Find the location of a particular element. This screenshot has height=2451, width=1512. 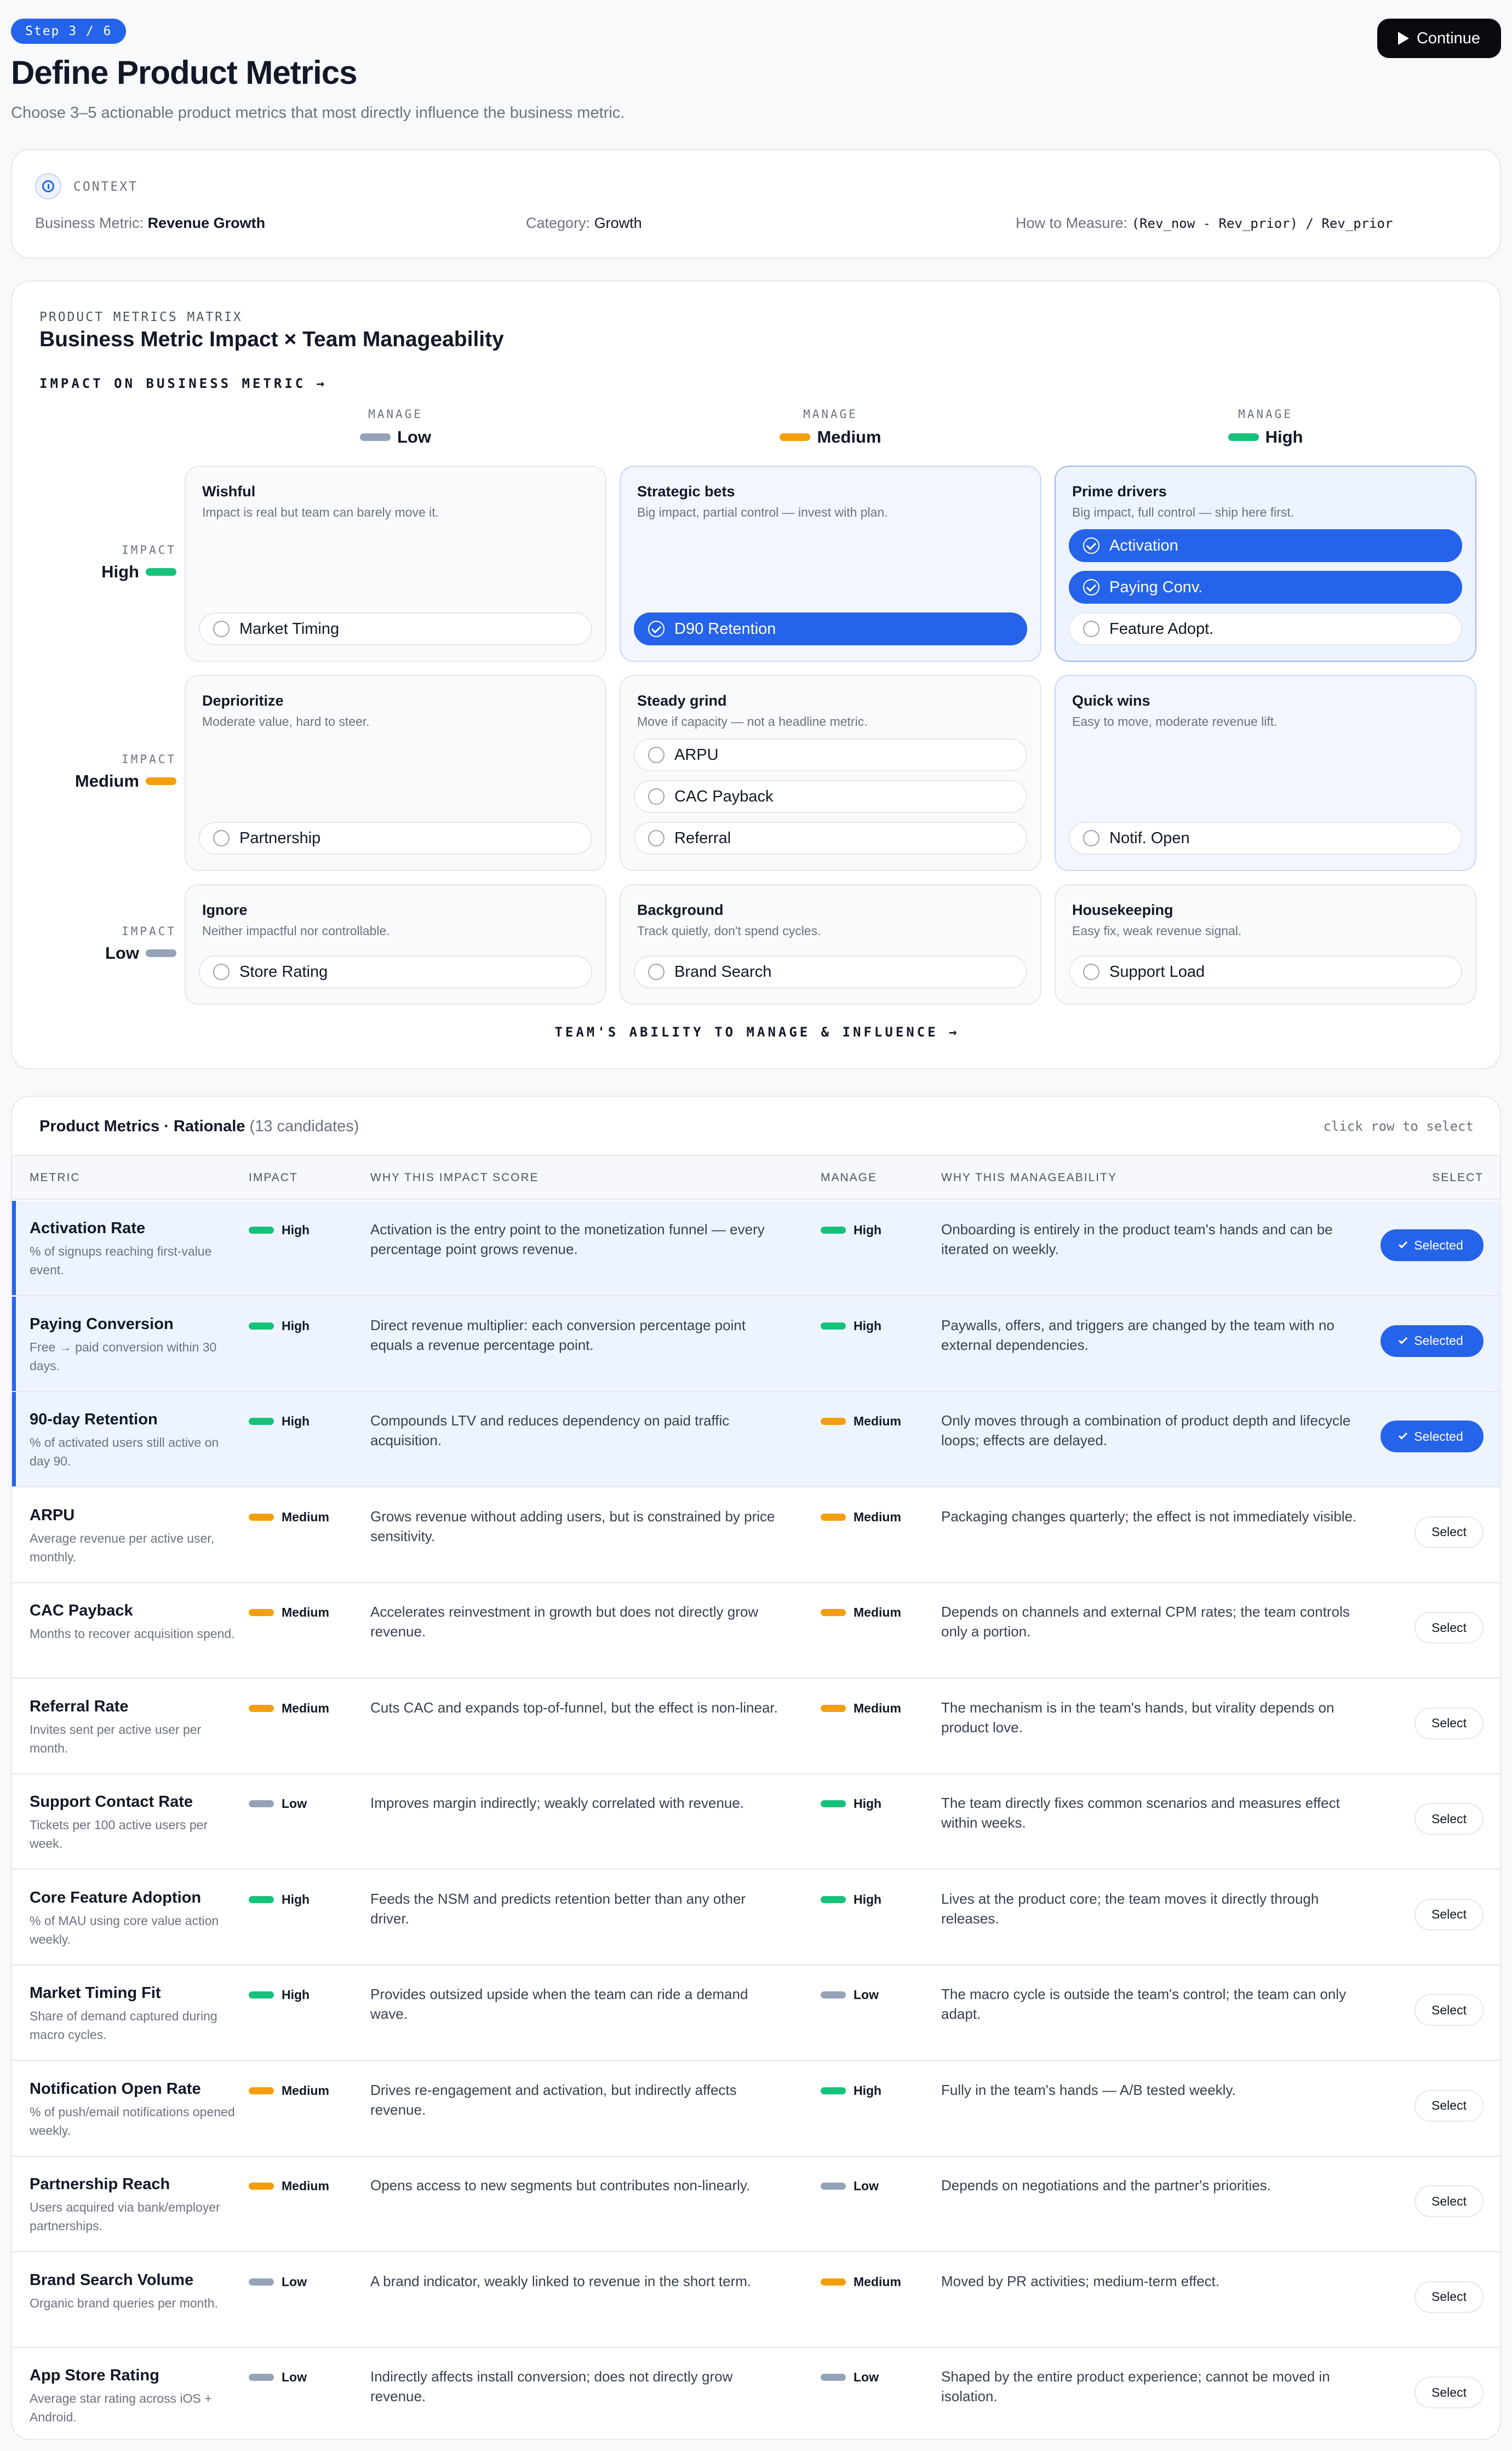

continue-button: Continue is located at coordinates (1439, 38).